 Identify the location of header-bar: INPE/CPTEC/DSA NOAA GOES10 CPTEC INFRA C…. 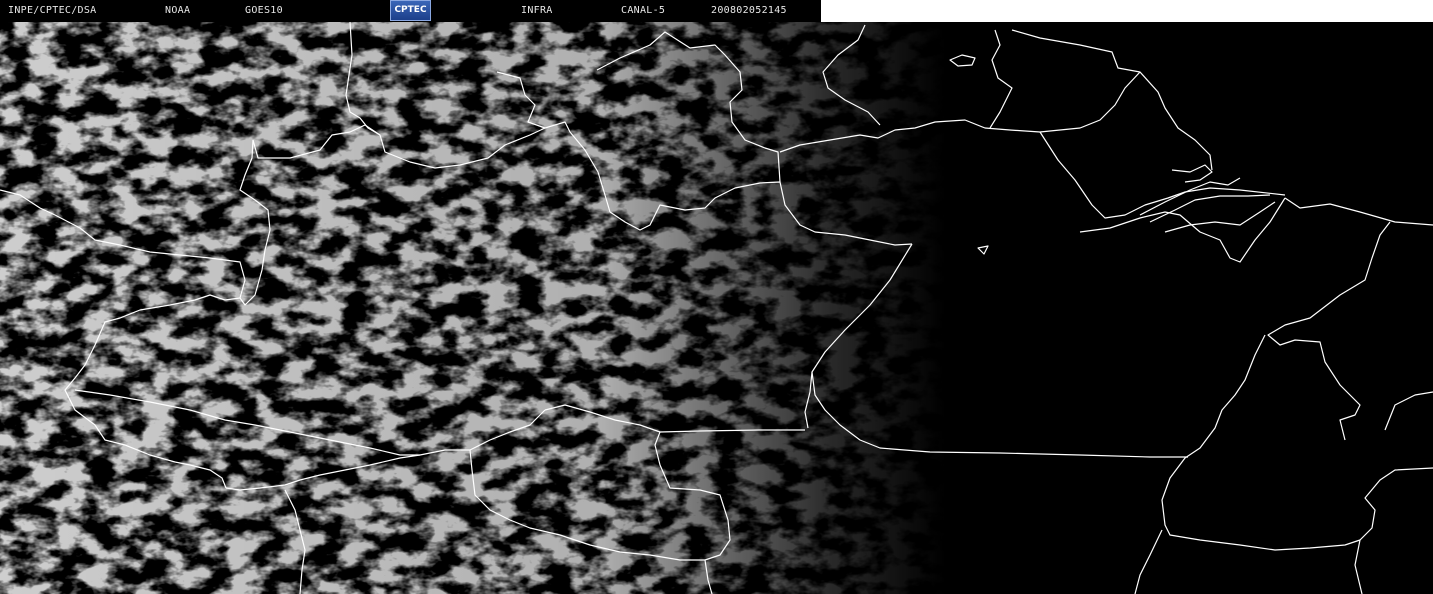
(410, 11).